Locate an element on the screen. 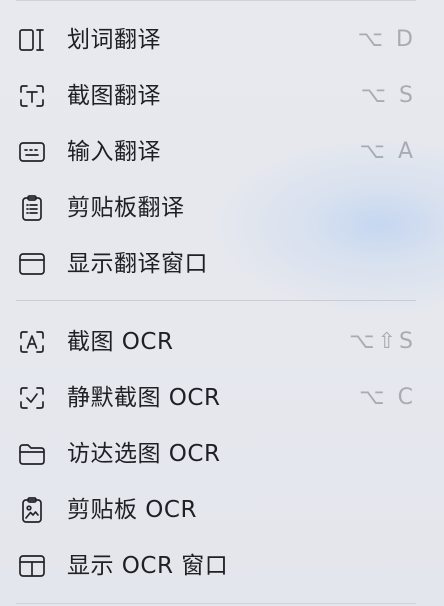 The image size is (444, 606). menu-item-label: 剪贴板翻译 is located at coordinates (126, 208).